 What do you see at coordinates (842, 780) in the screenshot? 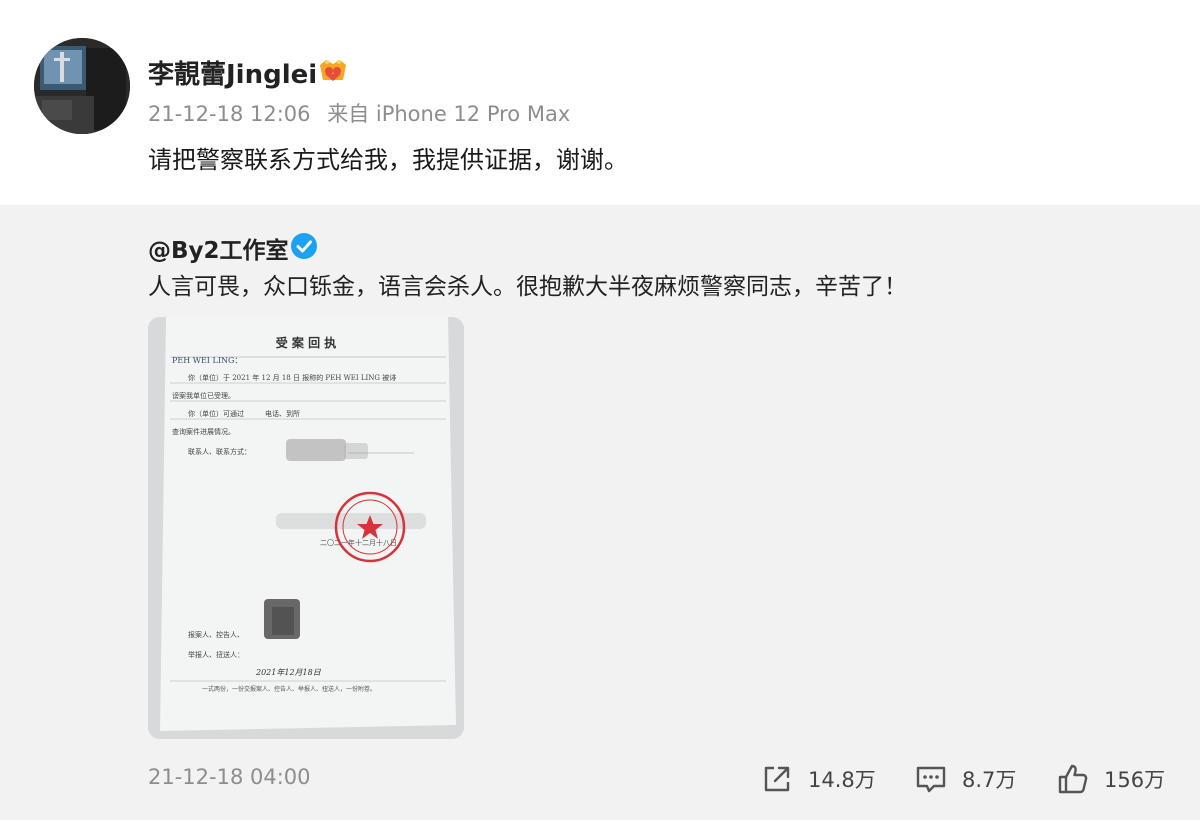
I see `repost-count: 14.8万` at bounding box center [842, 780].